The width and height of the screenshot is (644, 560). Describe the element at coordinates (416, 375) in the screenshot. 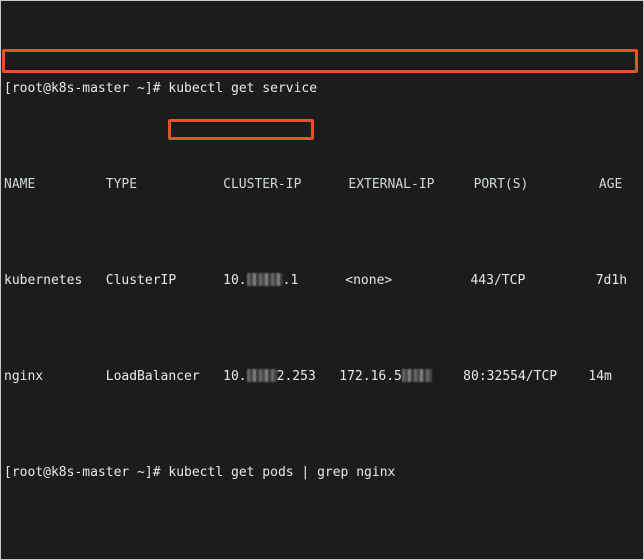

I see `redaction-block-external-ip-nginx` at that location.